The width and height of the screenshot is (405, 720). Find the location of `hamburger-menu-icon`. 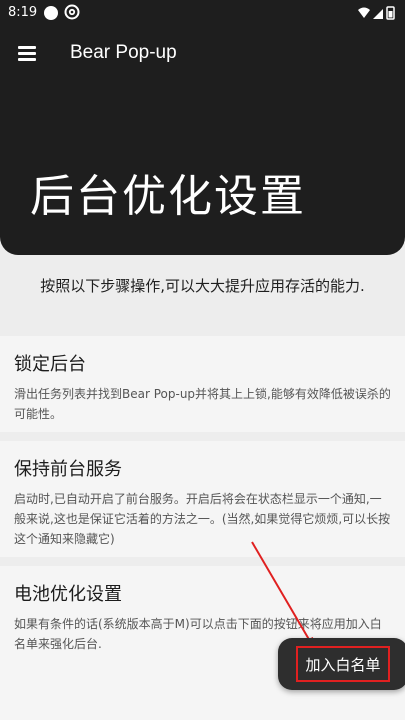

hamburger-menu-icon is located at coordinates (28, 54).